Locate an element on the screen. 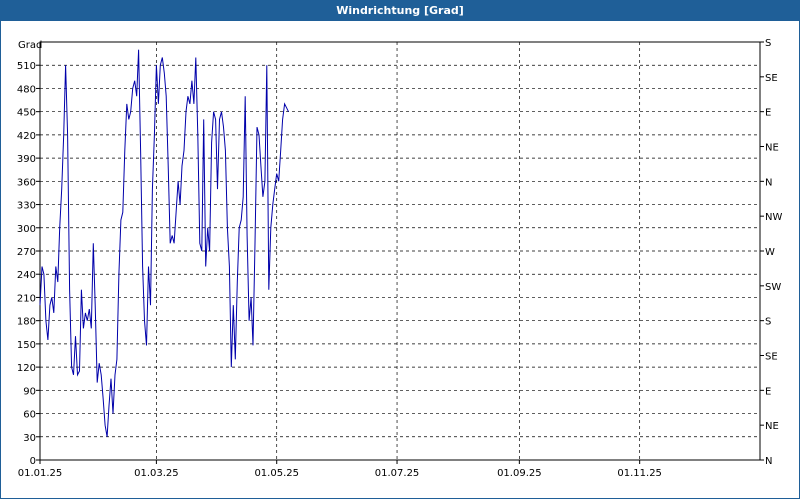 Image resolution: width=800 pixels, height=500 pixels. y-tick-label: 210 is located at coordinates (26, 298).